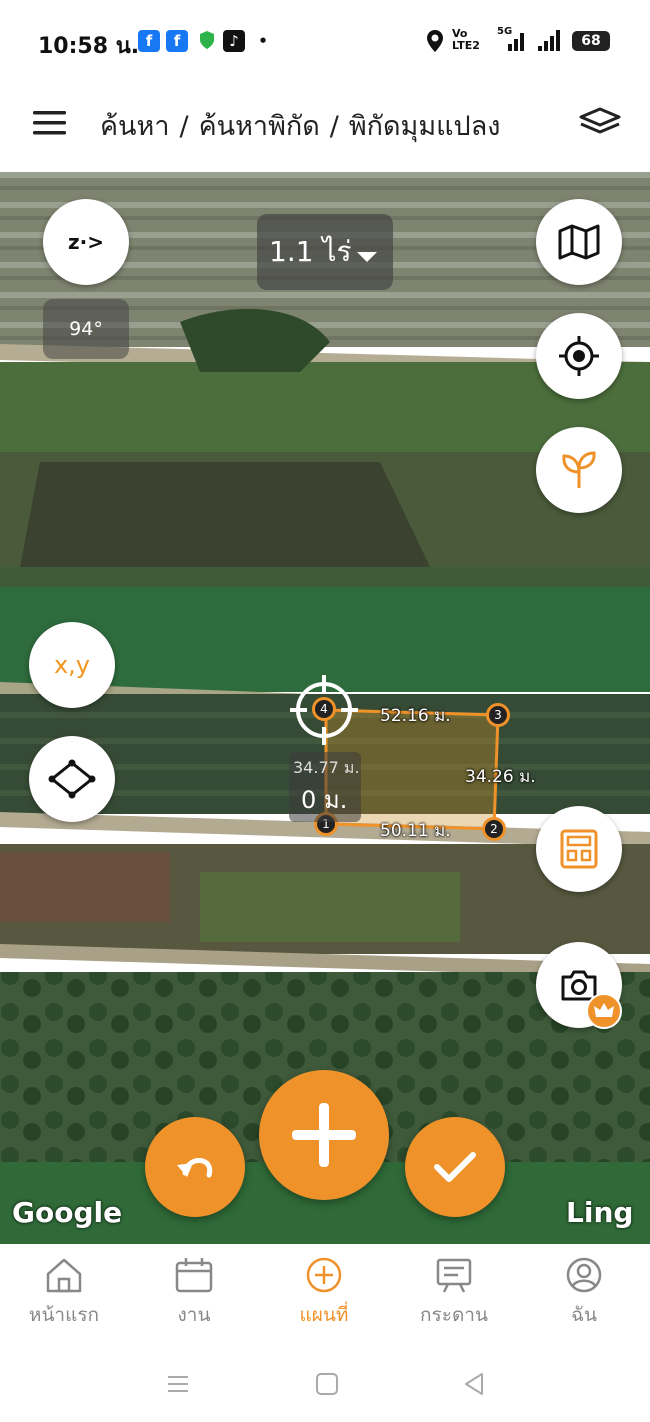 The width and height of the screenshot is (650, 1422). What do you see at coordinates (415, 716) in the screenshot?
I see `edge-length-top: 52.16 ม.` at bounding box center [415, 716].